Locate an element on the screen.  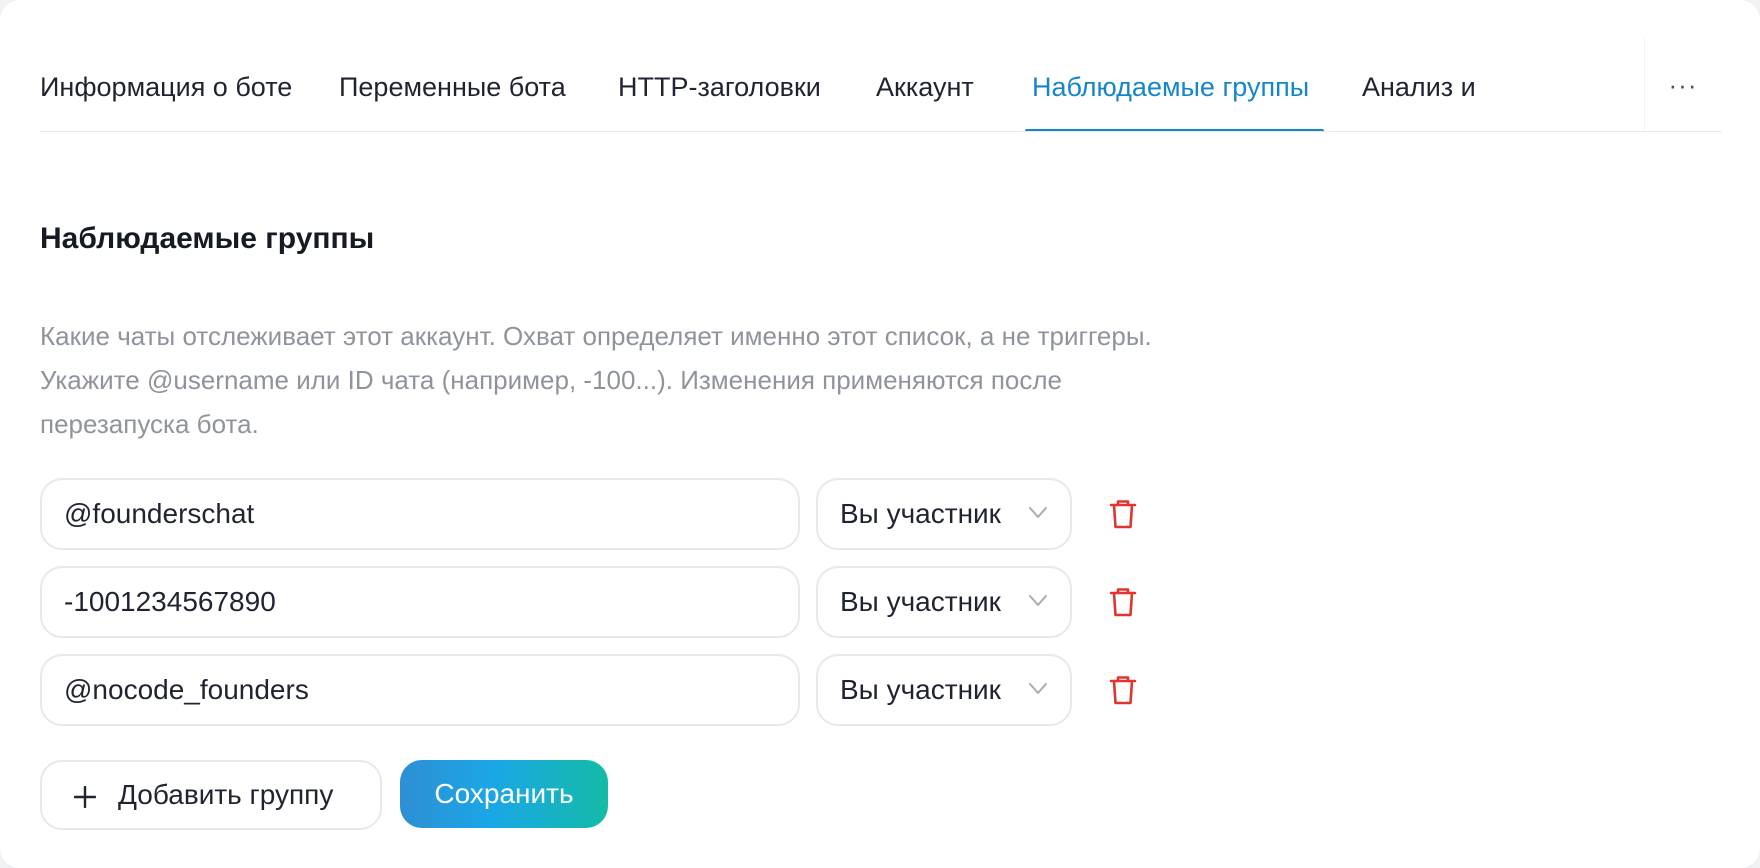
add-group-button: Добавить группу is located at coordinates (211, 795).